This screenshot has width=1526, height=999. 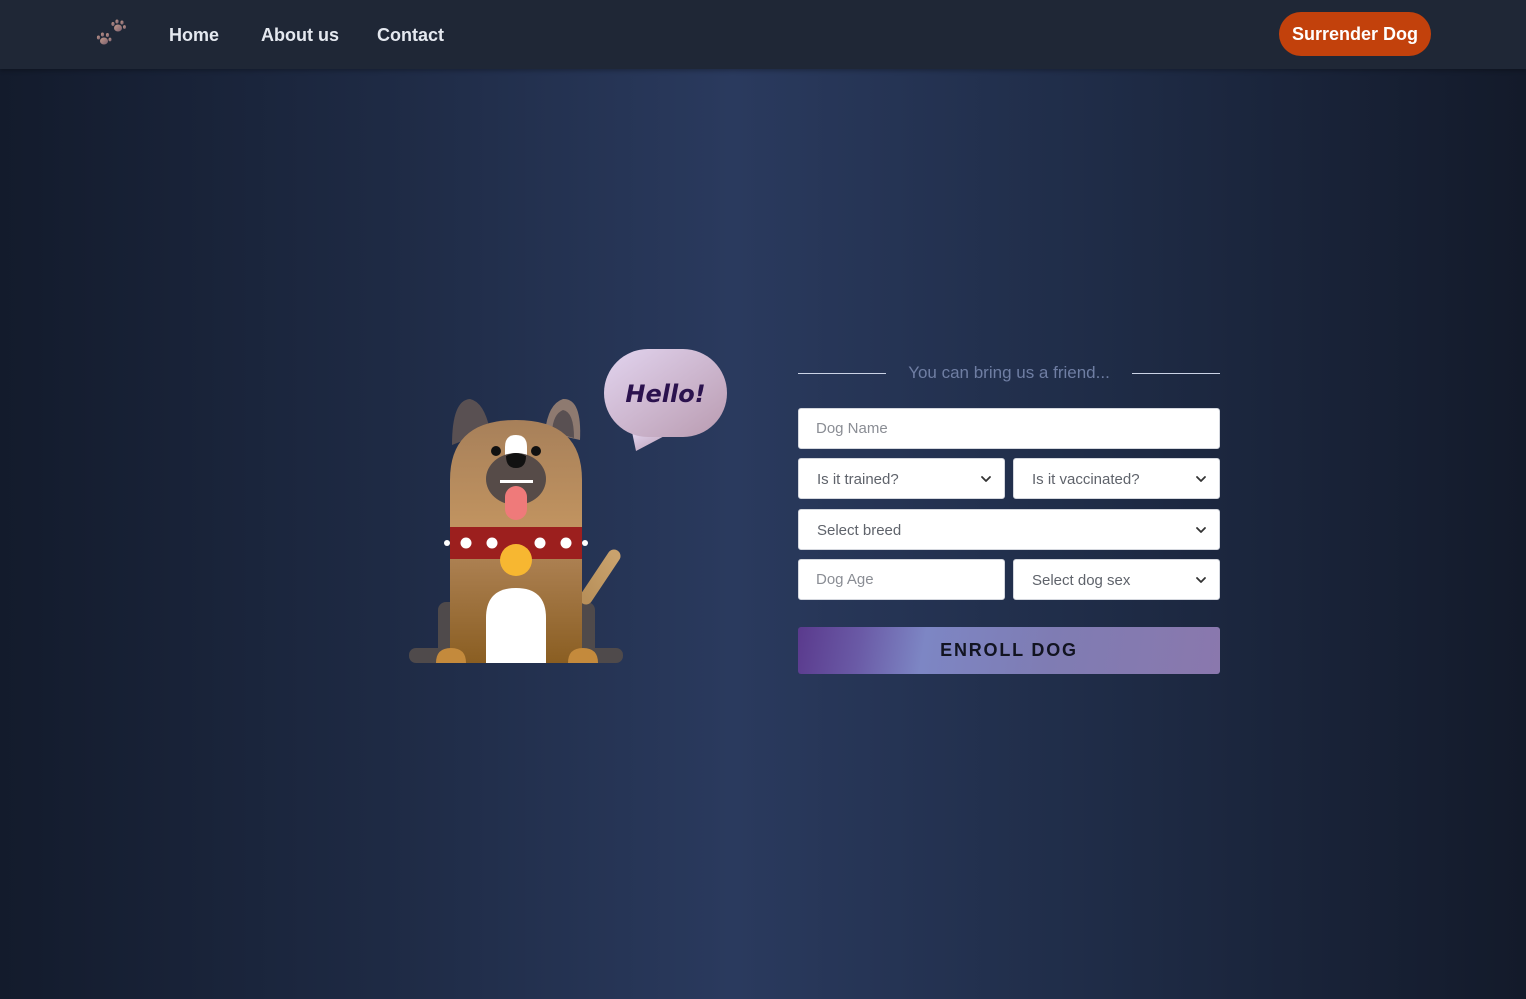 I want to click on nav-link-home: Home, so click(x=194, y=35).